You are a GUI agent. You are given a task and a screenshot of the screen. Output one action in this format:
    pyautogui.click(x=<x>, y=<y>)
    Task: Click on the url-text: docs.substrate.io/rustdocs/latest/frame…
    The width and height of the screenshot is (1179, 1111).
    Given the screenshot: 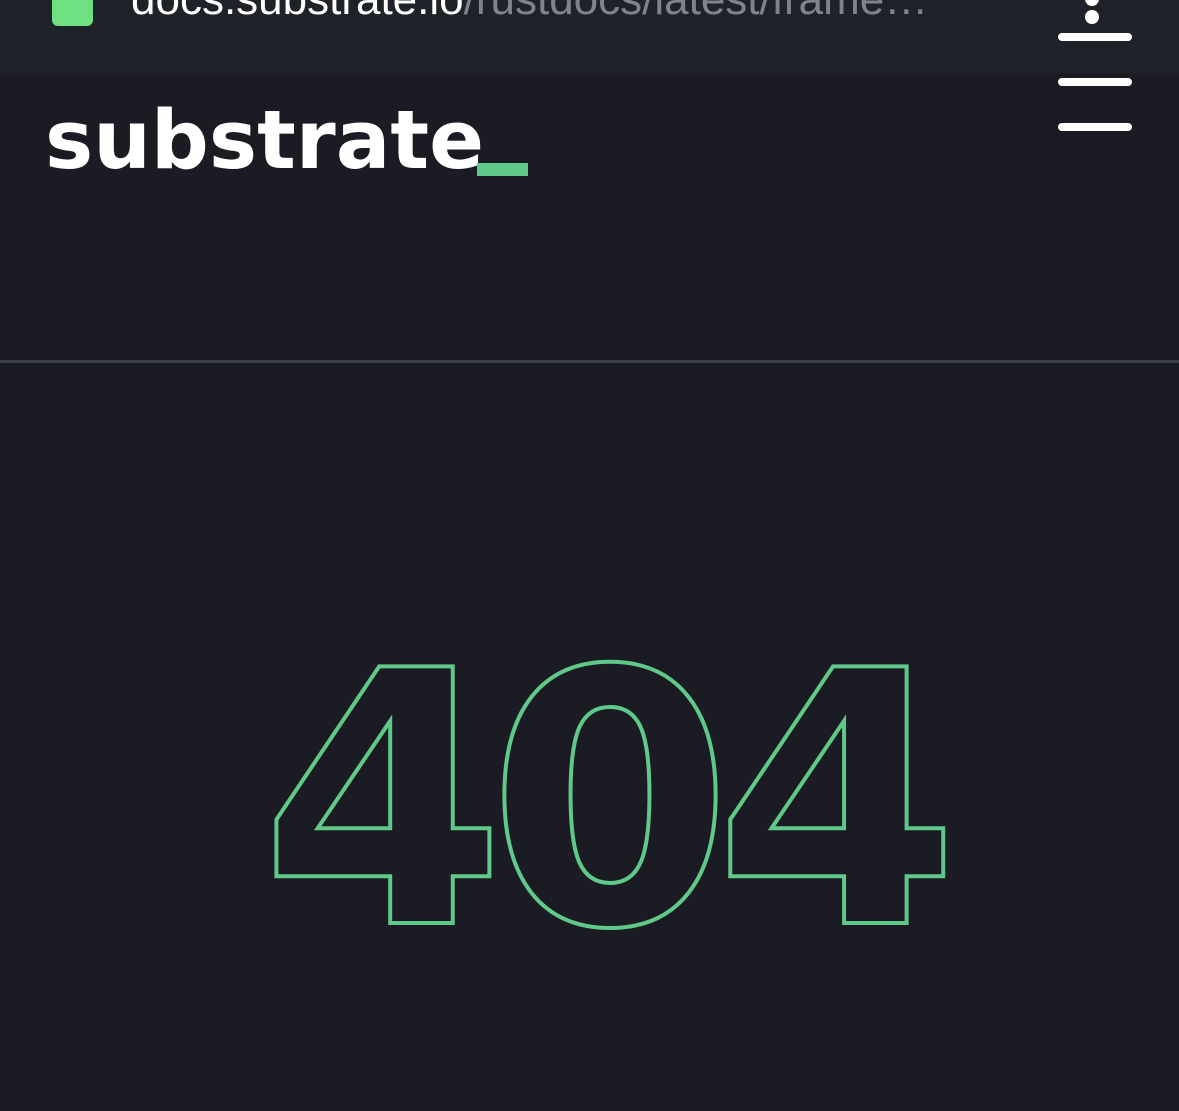 What is the action you would take?
    pyautogui.click(x=578, y=13)
    